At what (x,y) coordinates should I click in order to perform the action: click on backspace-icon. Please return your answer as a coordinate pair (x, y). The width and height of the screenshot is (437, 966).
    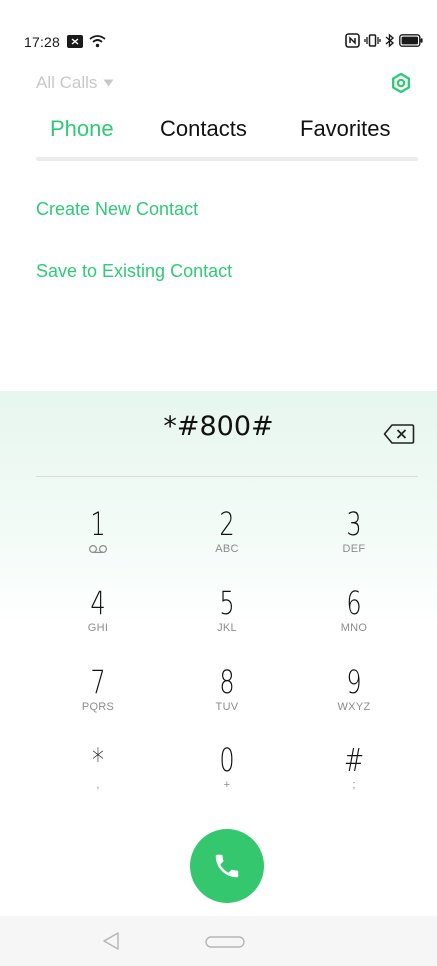
    Looking at the image, I should click on (399, 434).